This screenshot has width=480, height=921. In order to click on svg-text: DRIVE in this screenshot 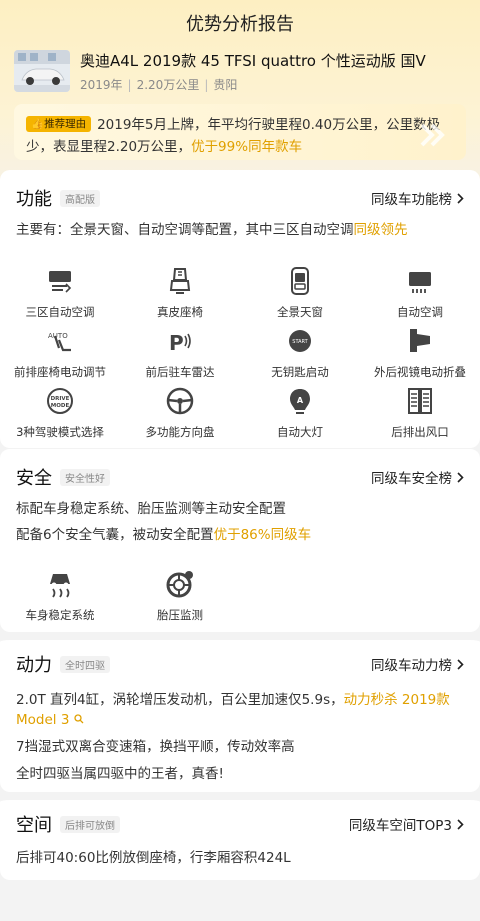, I will do `click(60, 399)`.